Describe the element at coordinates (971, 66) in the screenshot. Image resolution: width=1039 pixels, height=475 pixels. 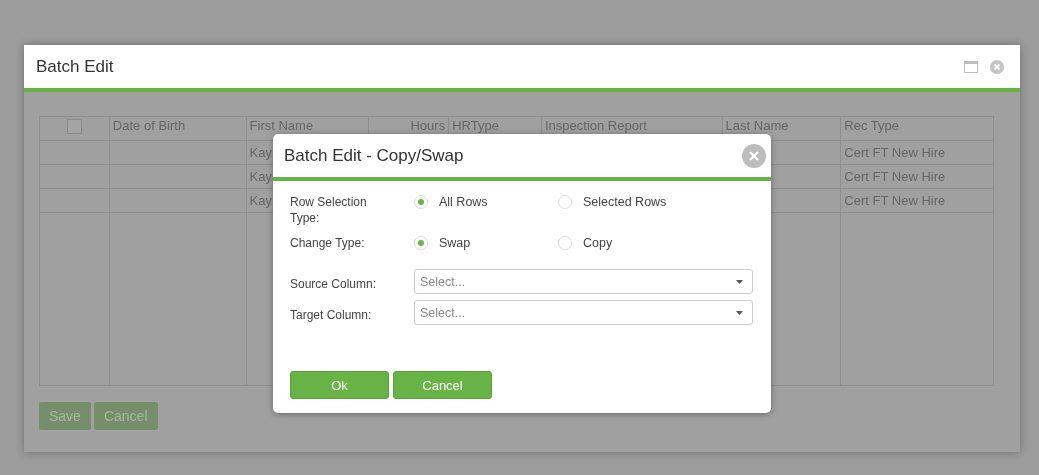
I see `maximize-icon` at that location.